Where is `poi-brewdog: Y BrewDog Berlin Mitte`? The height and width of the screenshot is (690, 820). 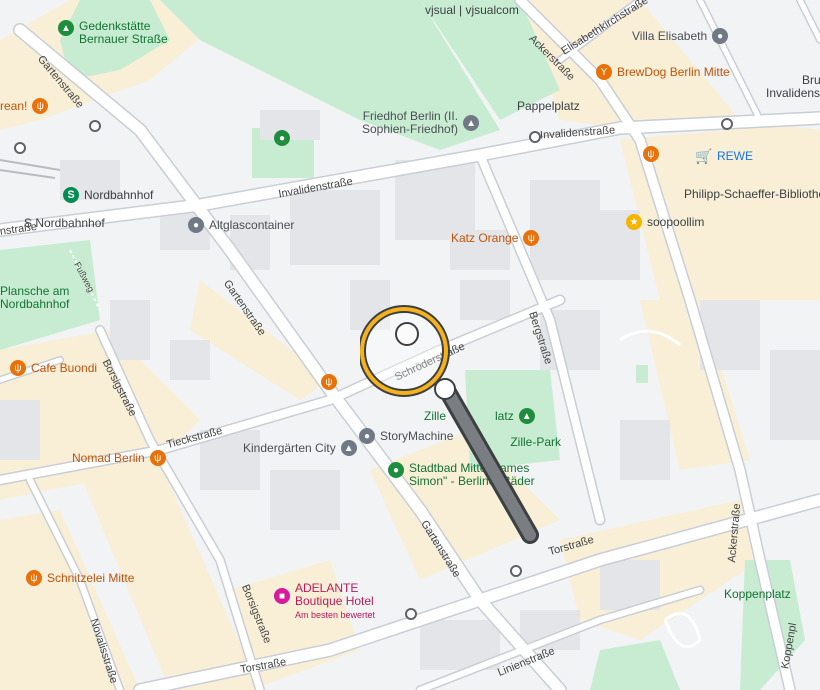 poi-brewdog: Y BrewDog Berlin Mitte is located at coordinates (663, 72).